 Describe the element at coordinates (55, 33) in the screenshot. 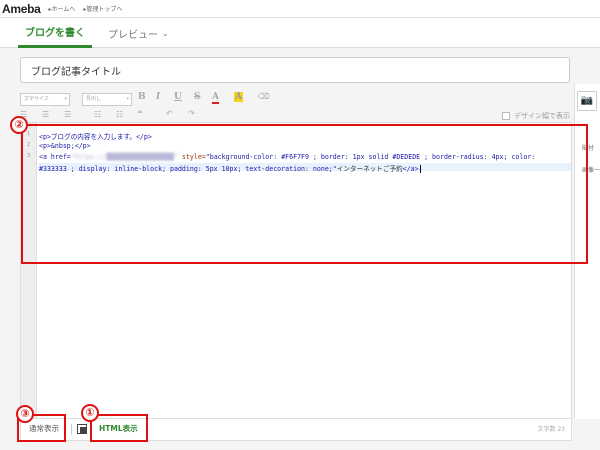

I see `tab-write-blog: ブログを書く` at that location.